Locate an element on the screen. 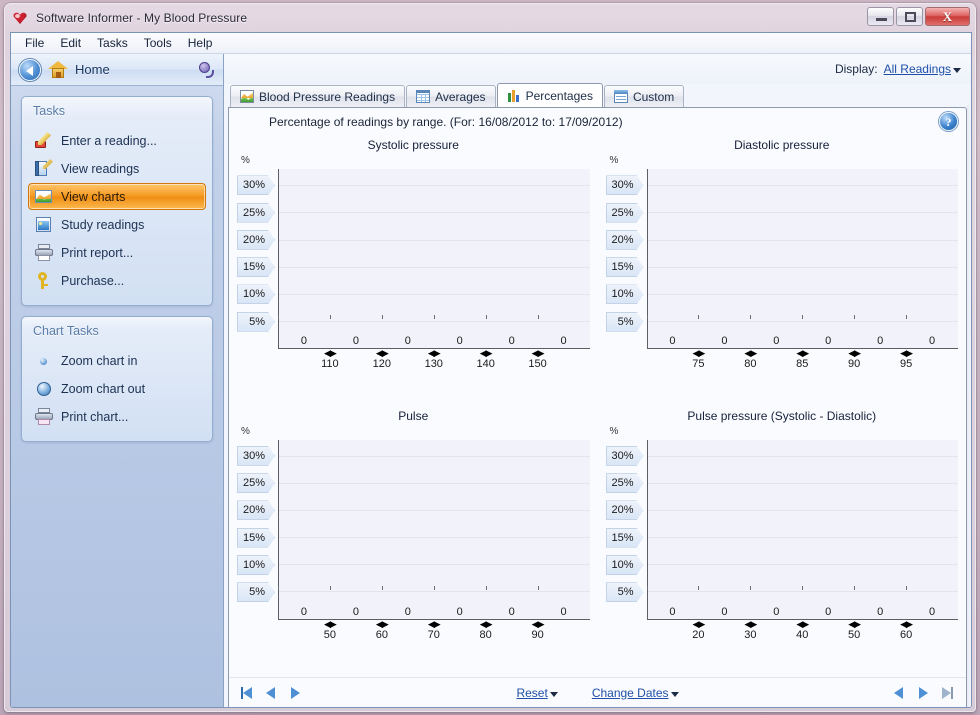  chart-title: Systolic pressure is located at coordinates (413, 145).